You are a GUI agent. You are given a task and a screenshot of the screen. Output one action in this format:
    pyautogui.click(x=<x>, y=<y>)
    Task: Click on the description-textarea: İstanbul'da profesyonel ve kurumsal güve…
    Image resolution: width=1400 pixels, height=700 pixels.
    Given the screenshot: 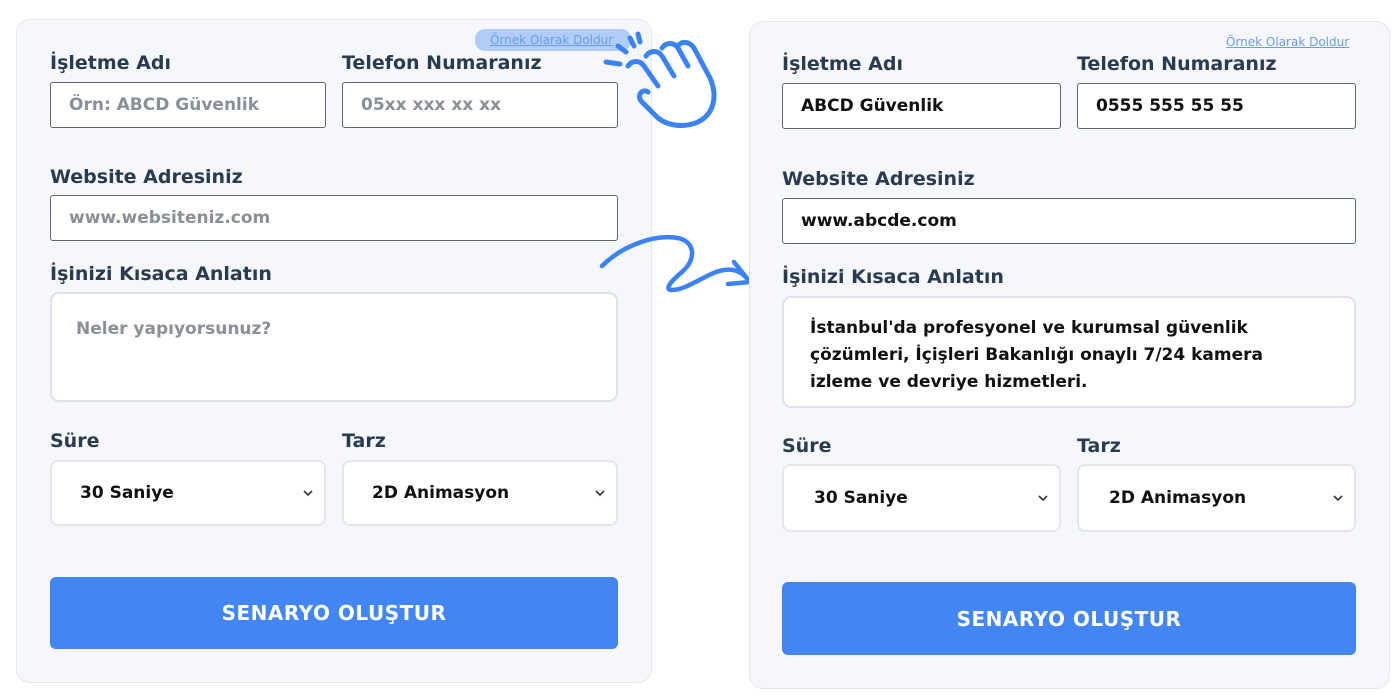 What is the action you would take?
    pyautogui.click(x=1069, y=352)
    